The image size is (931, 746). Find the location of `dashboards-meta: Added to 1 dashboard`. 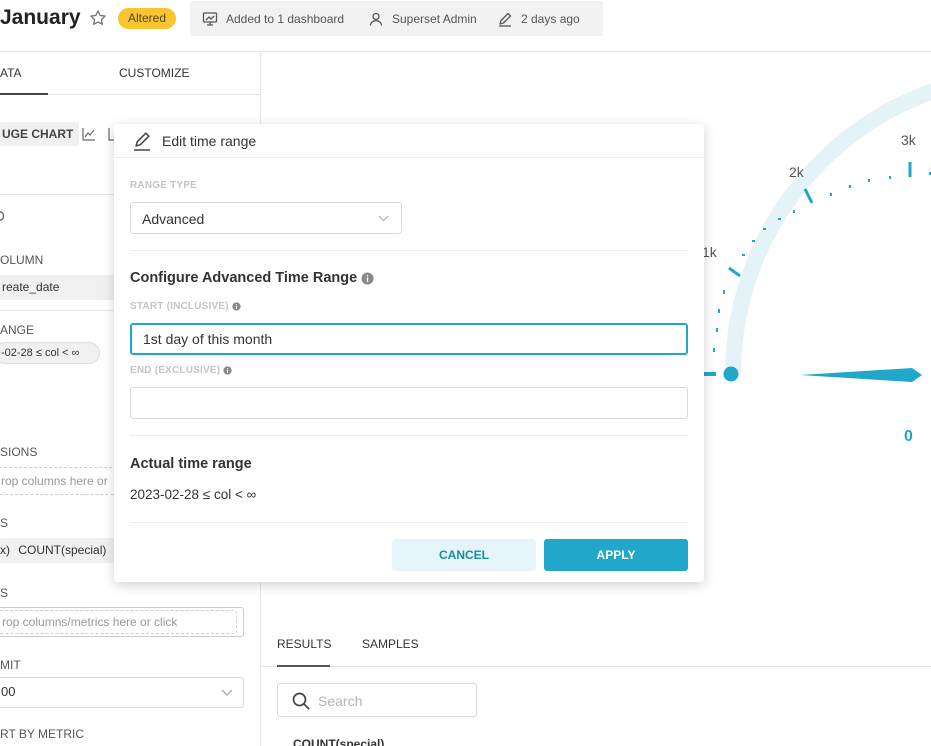

dashboards-meta: Added to 1 dashboard is located at coordinates (273, 18).